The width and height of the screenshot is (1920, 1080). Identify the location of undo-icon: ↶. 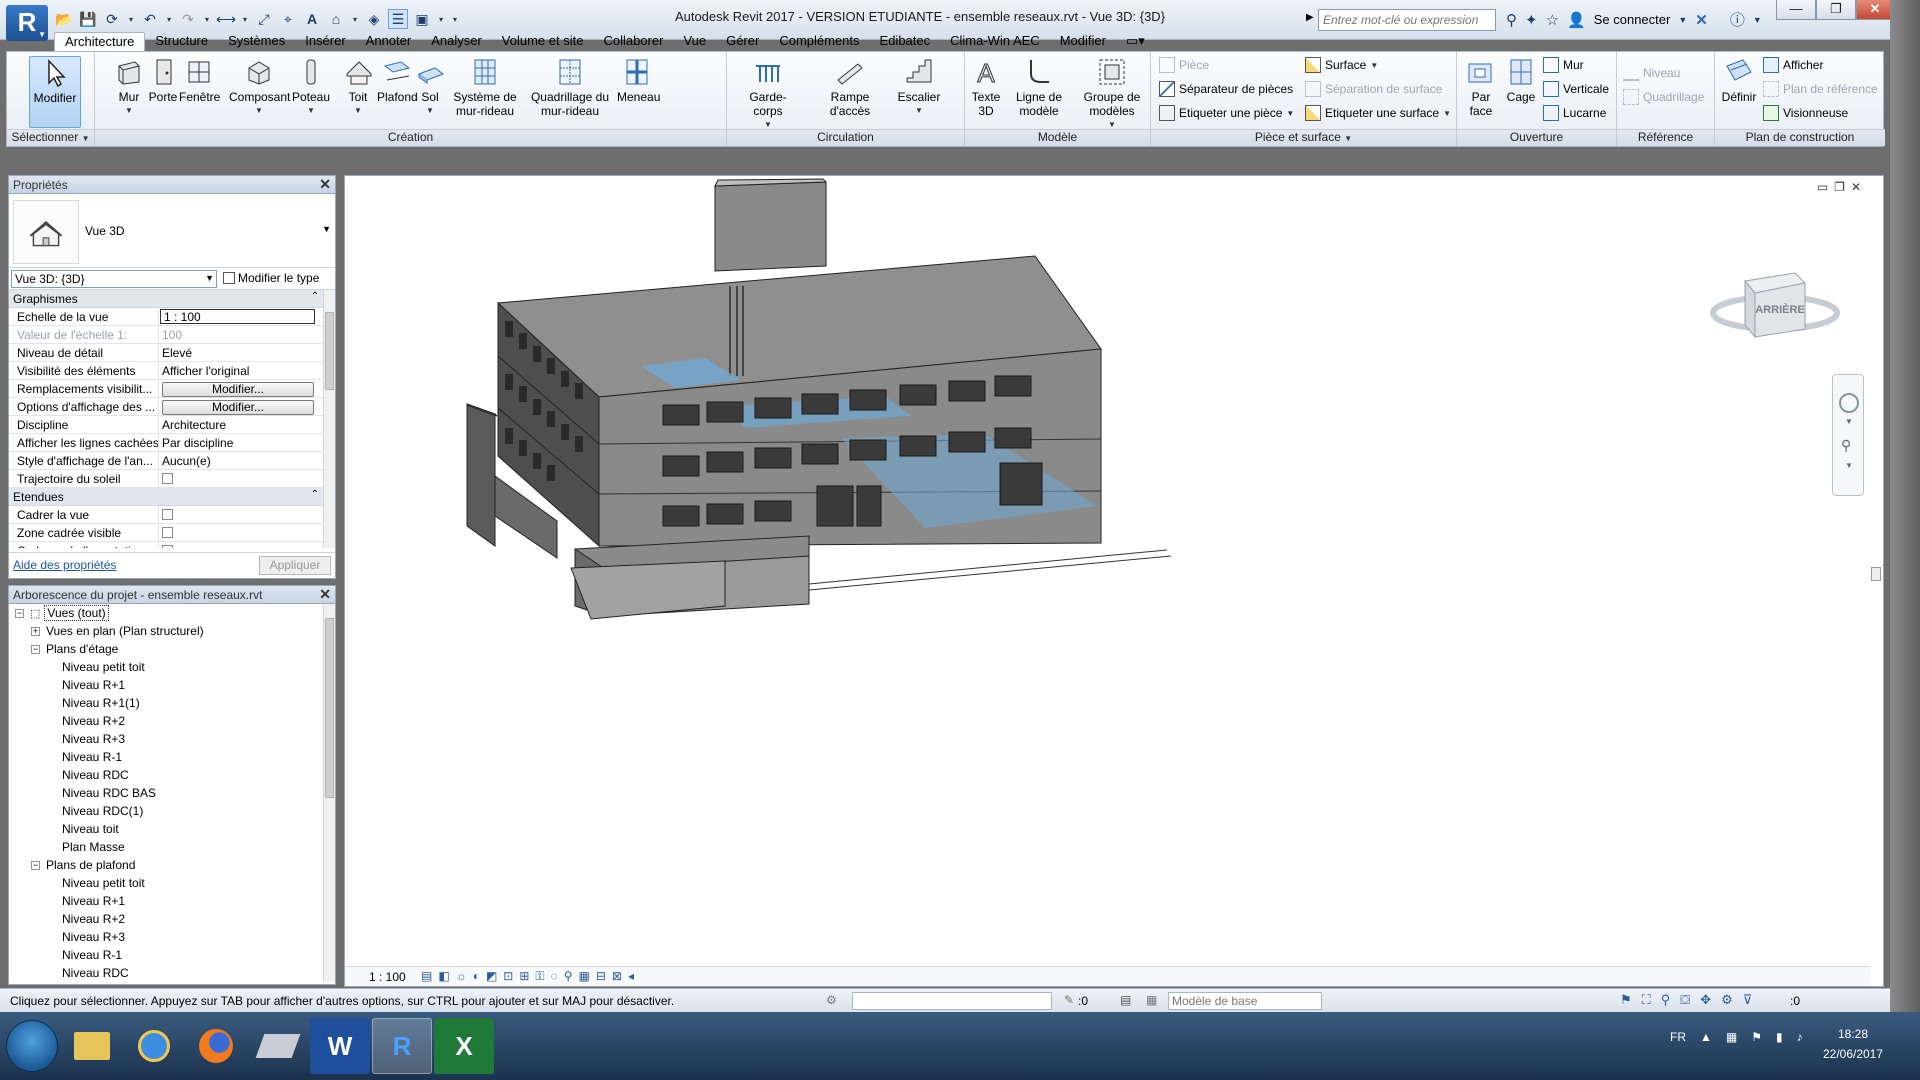
(150, 19).